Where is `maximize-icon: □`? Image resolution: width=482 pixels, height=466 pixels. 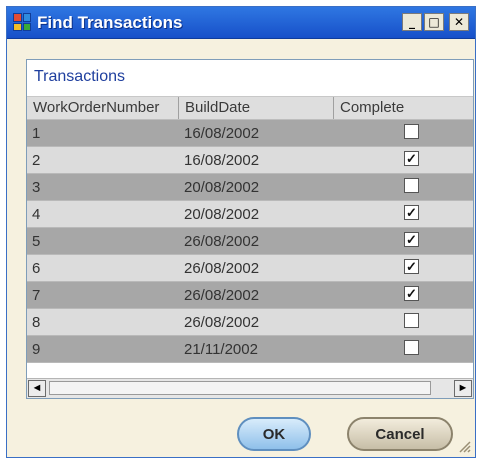
maximize-icon: □ is located at coordinates (434, 22).